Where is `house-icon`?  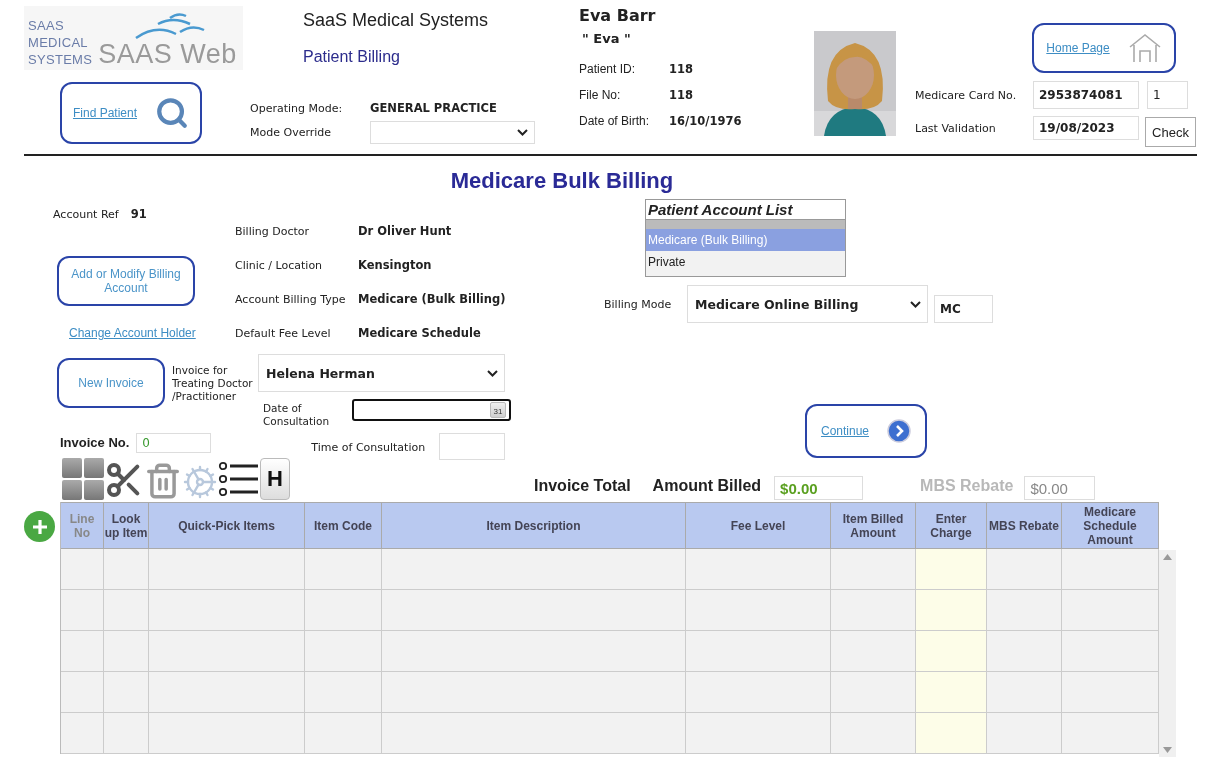
house-icon is located at coordinates (1144, 48).